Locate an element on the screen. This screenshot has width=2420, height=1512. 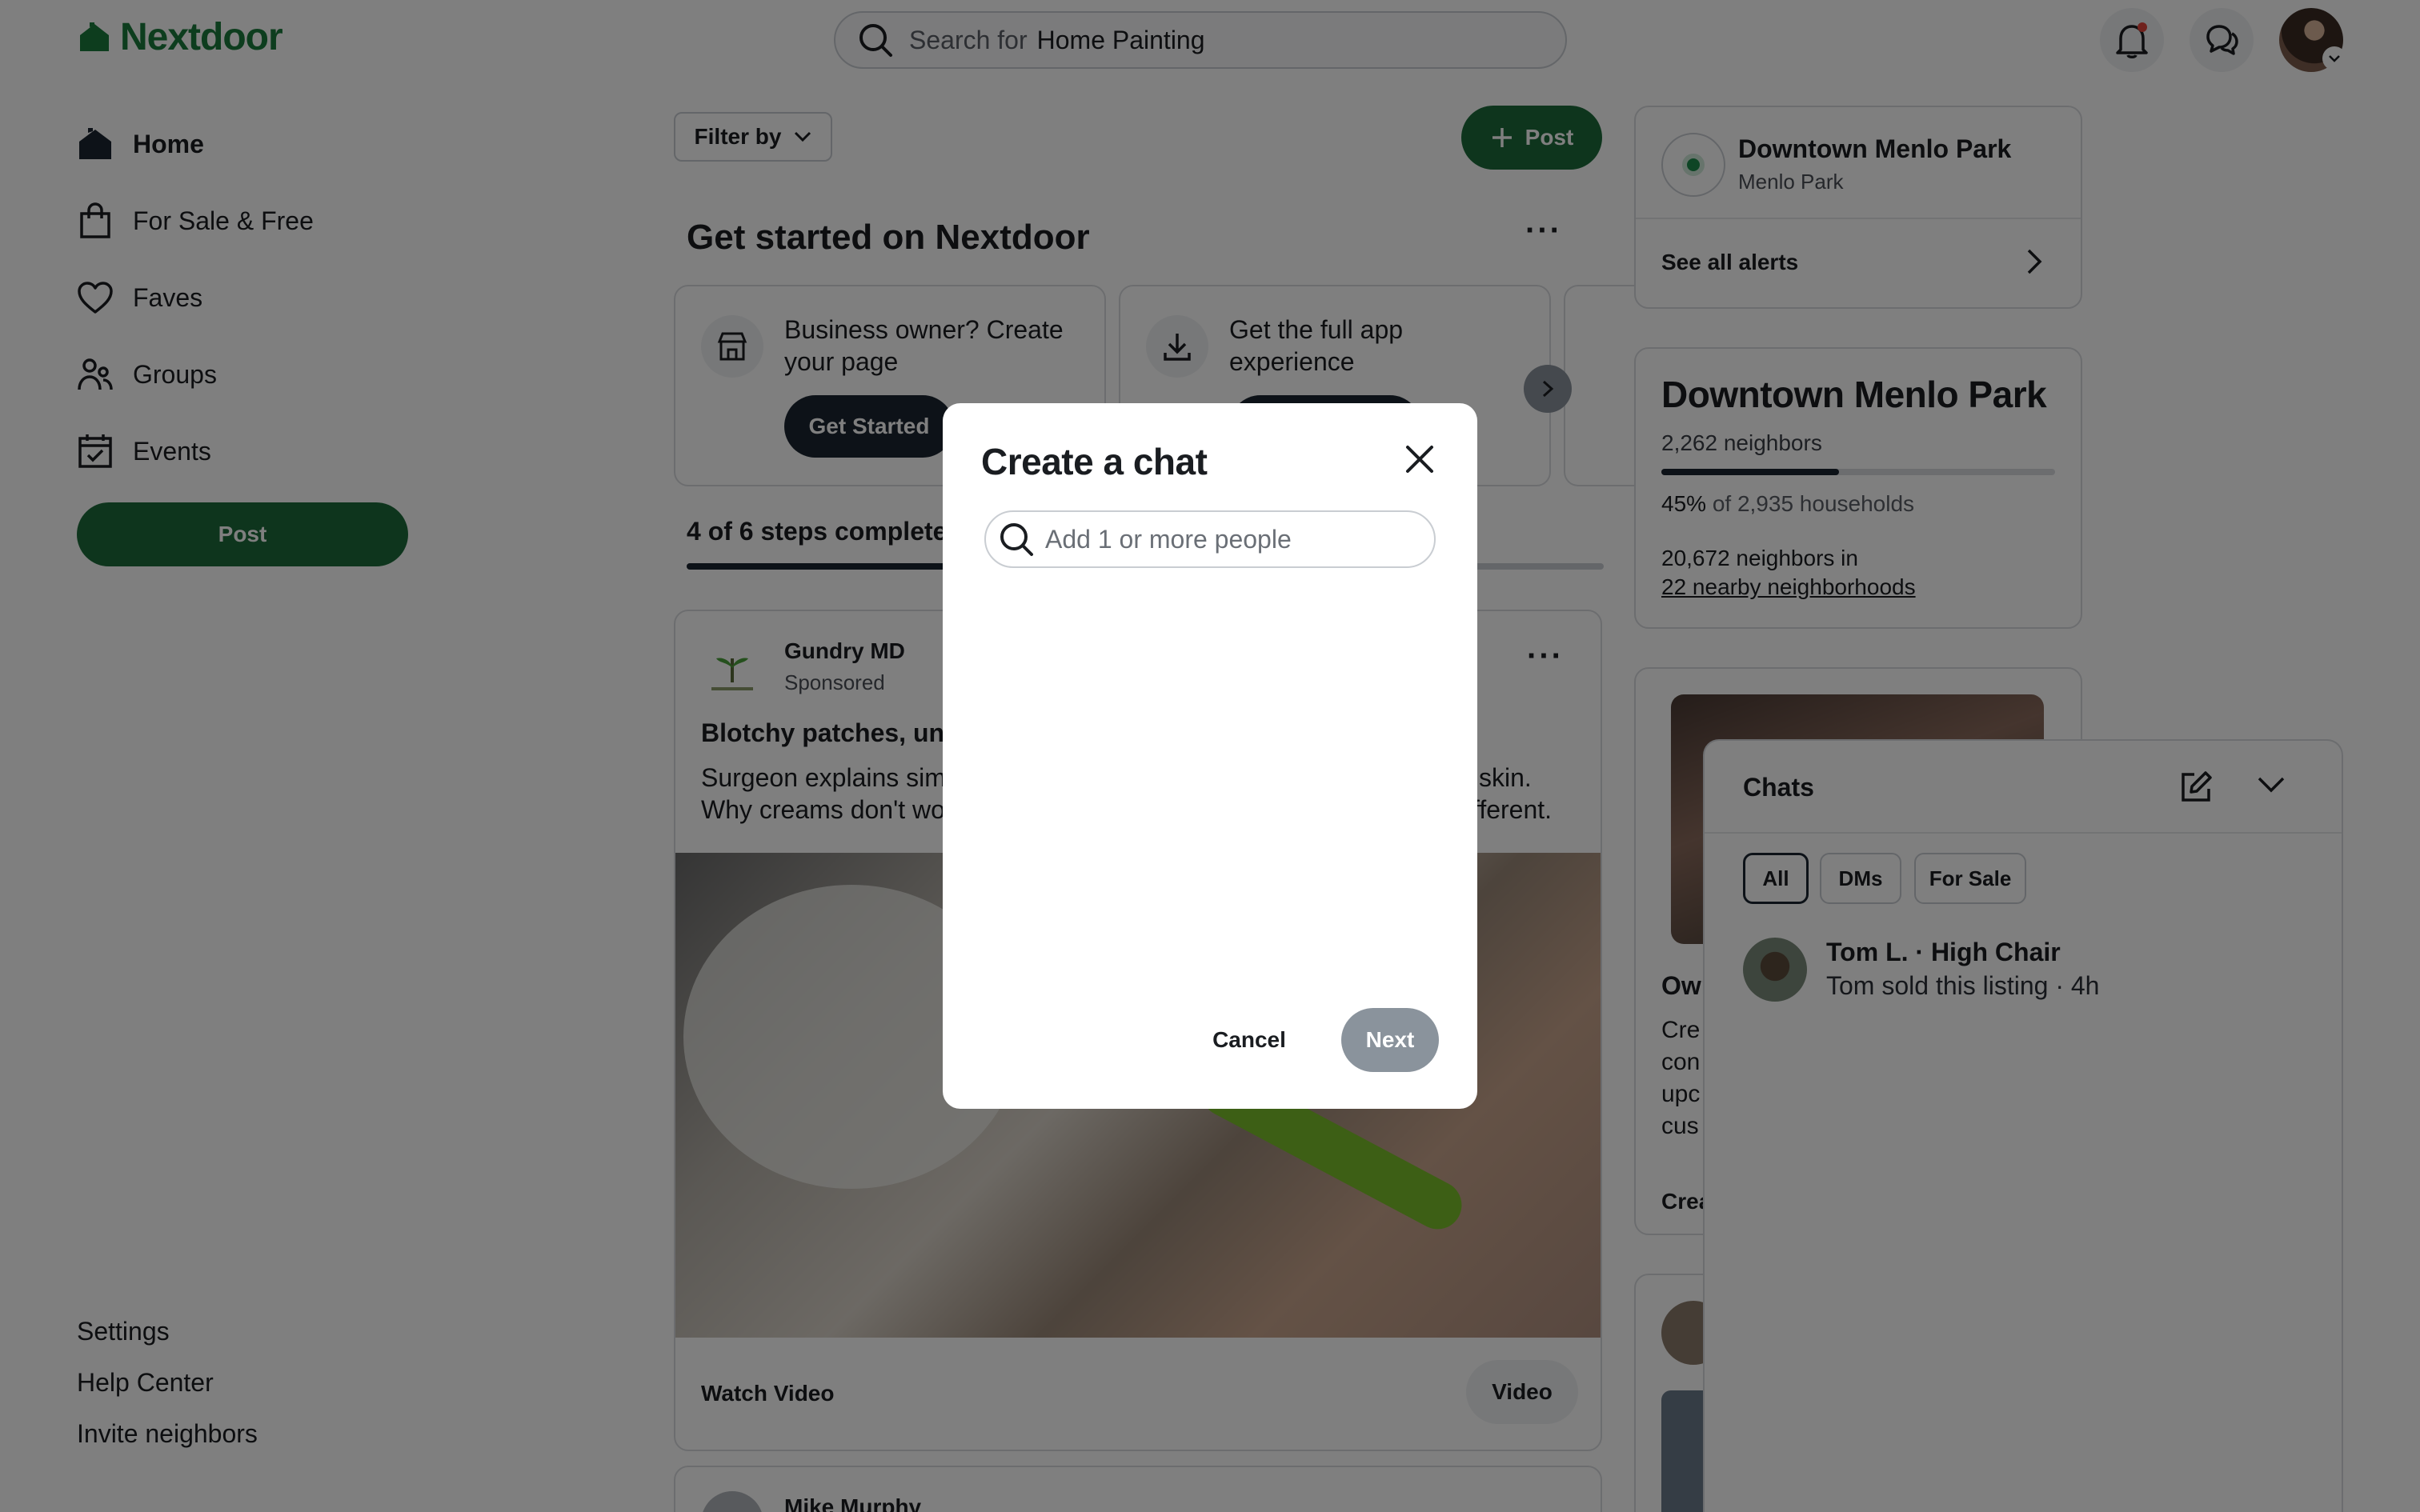
next-button: Next is located at coordinates (1390, 1040).